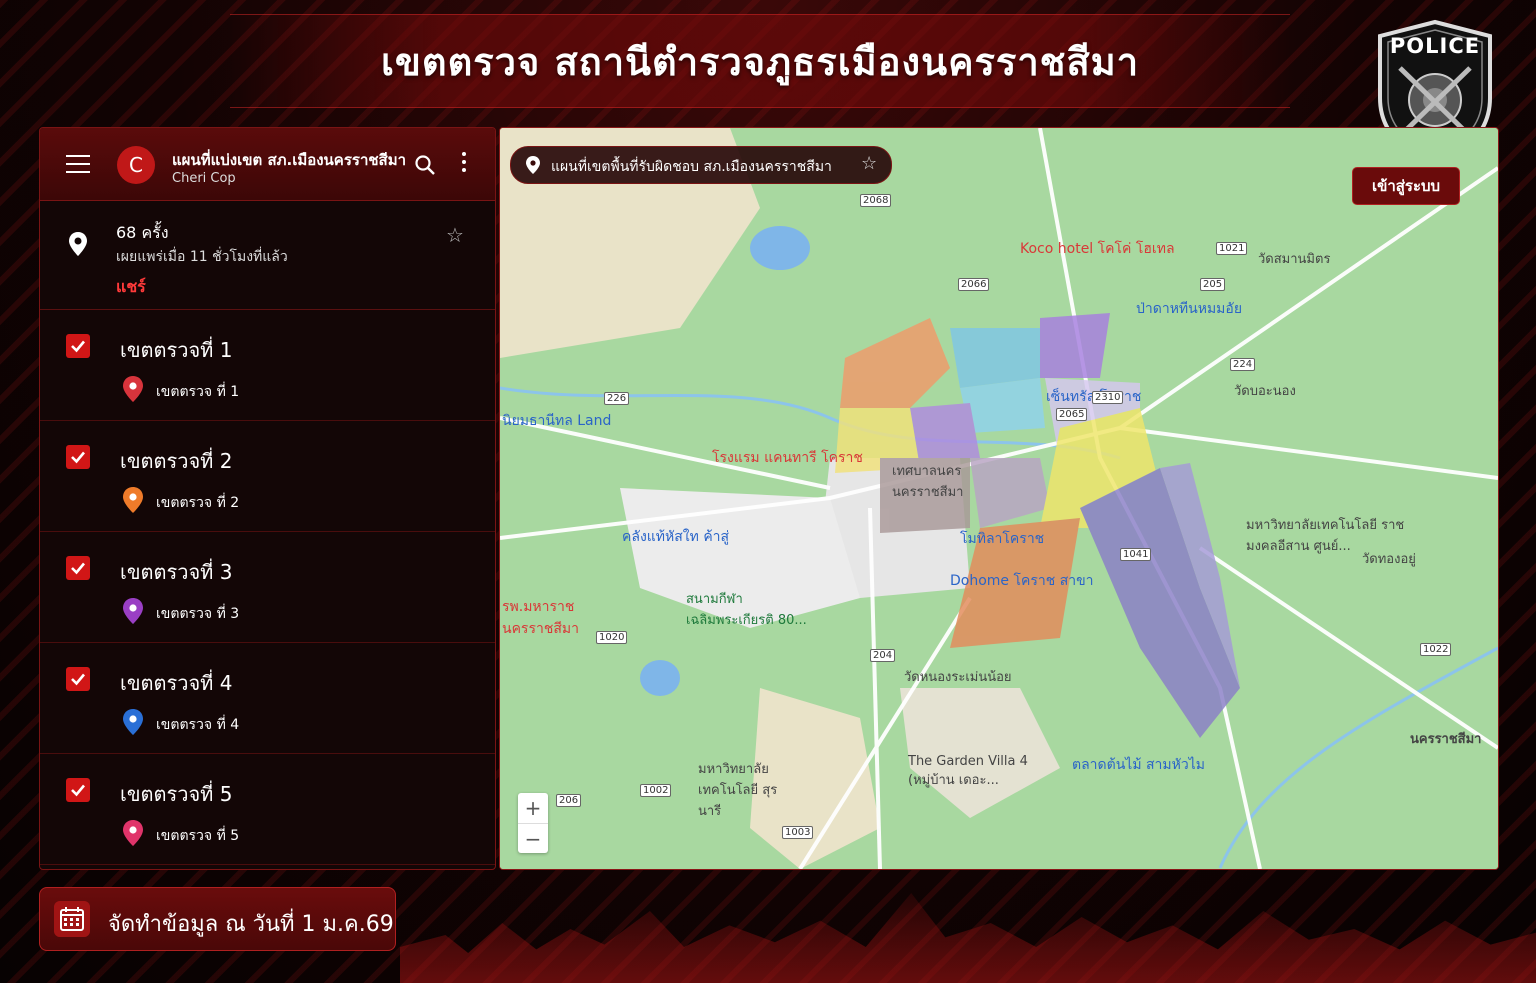 This screenshot has width=1536, height=983. What do you see at coordinates (1108, 397) in the screenshot?
I see `road-number-badge: 2310` at bounding box center [1108, 397].